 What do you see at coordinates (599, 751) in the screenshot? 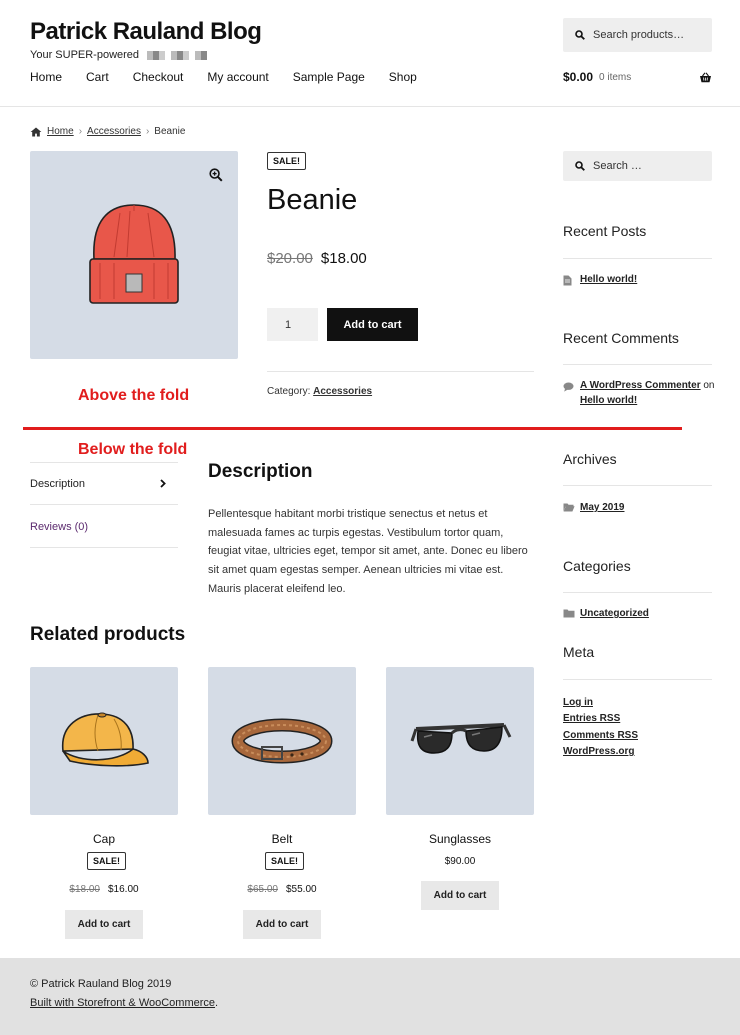
I see `meta-wordpress-org: WordPress.org` at bounding box center [599, 751].